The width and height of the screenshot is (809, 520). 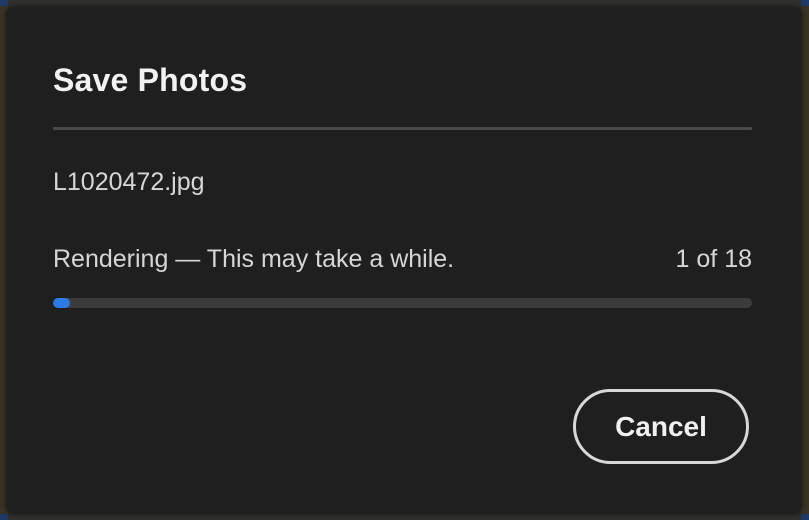 What do you see at coordinates (713, 259) in the screenshot?
I see `progress-count: 1 of 18` at bounding box center [713, 259].